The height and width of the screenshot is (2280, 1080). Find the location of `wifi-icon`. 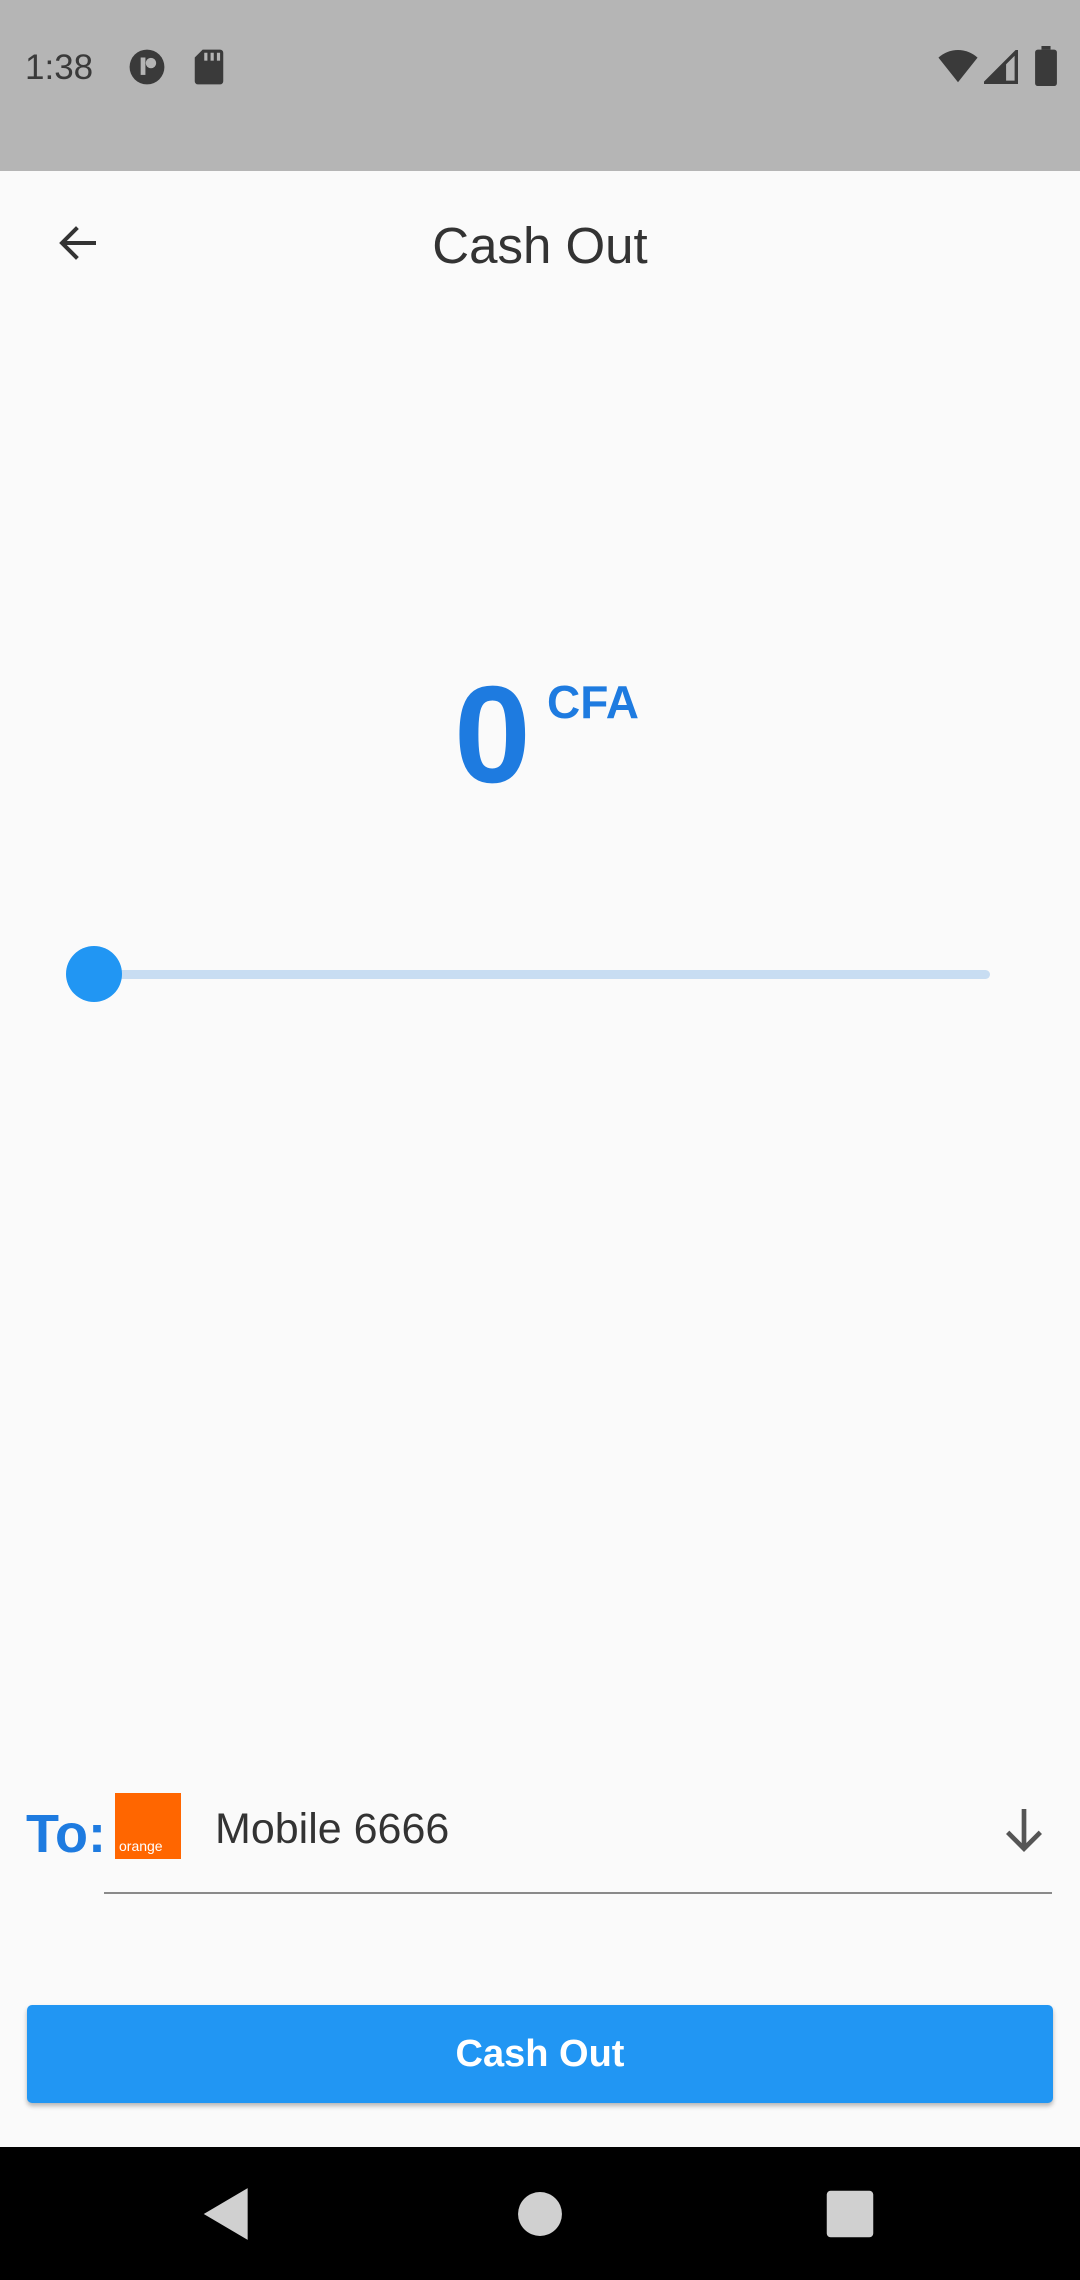

wifi-icon is located at coordinates (958, 66).